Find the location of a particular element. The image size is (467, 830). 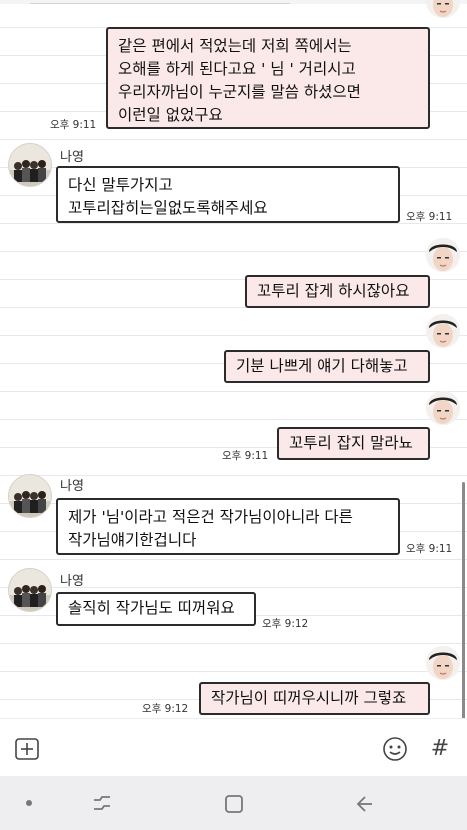

home-icon is located at coordinates (234, 804).